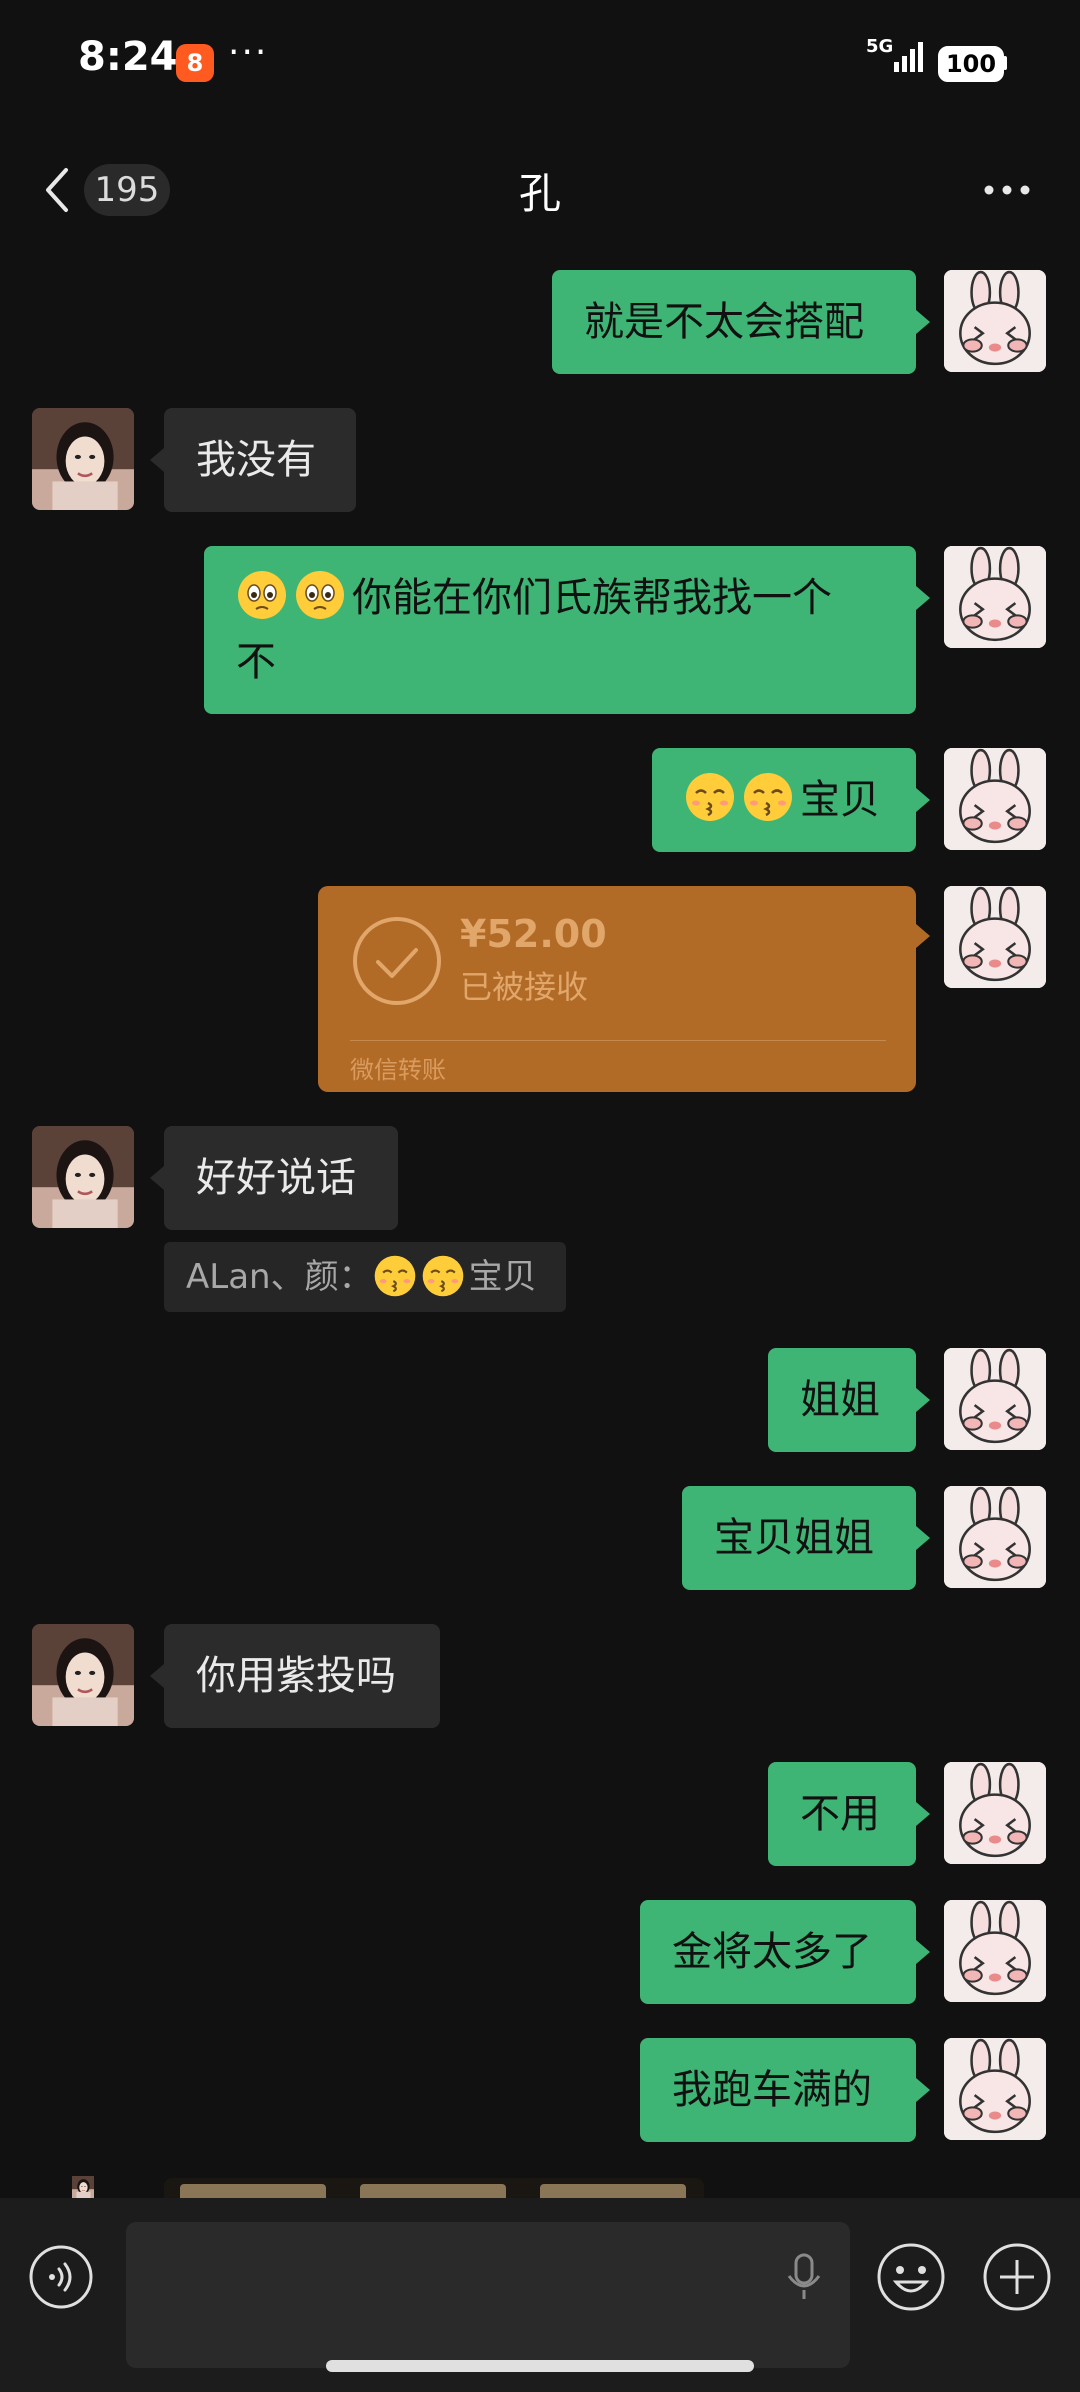  What do you see at coordinates (279, 1277) in the screenshot?
I see `quote-sender: ALan、颜：` at bounding box center [279, 1277].